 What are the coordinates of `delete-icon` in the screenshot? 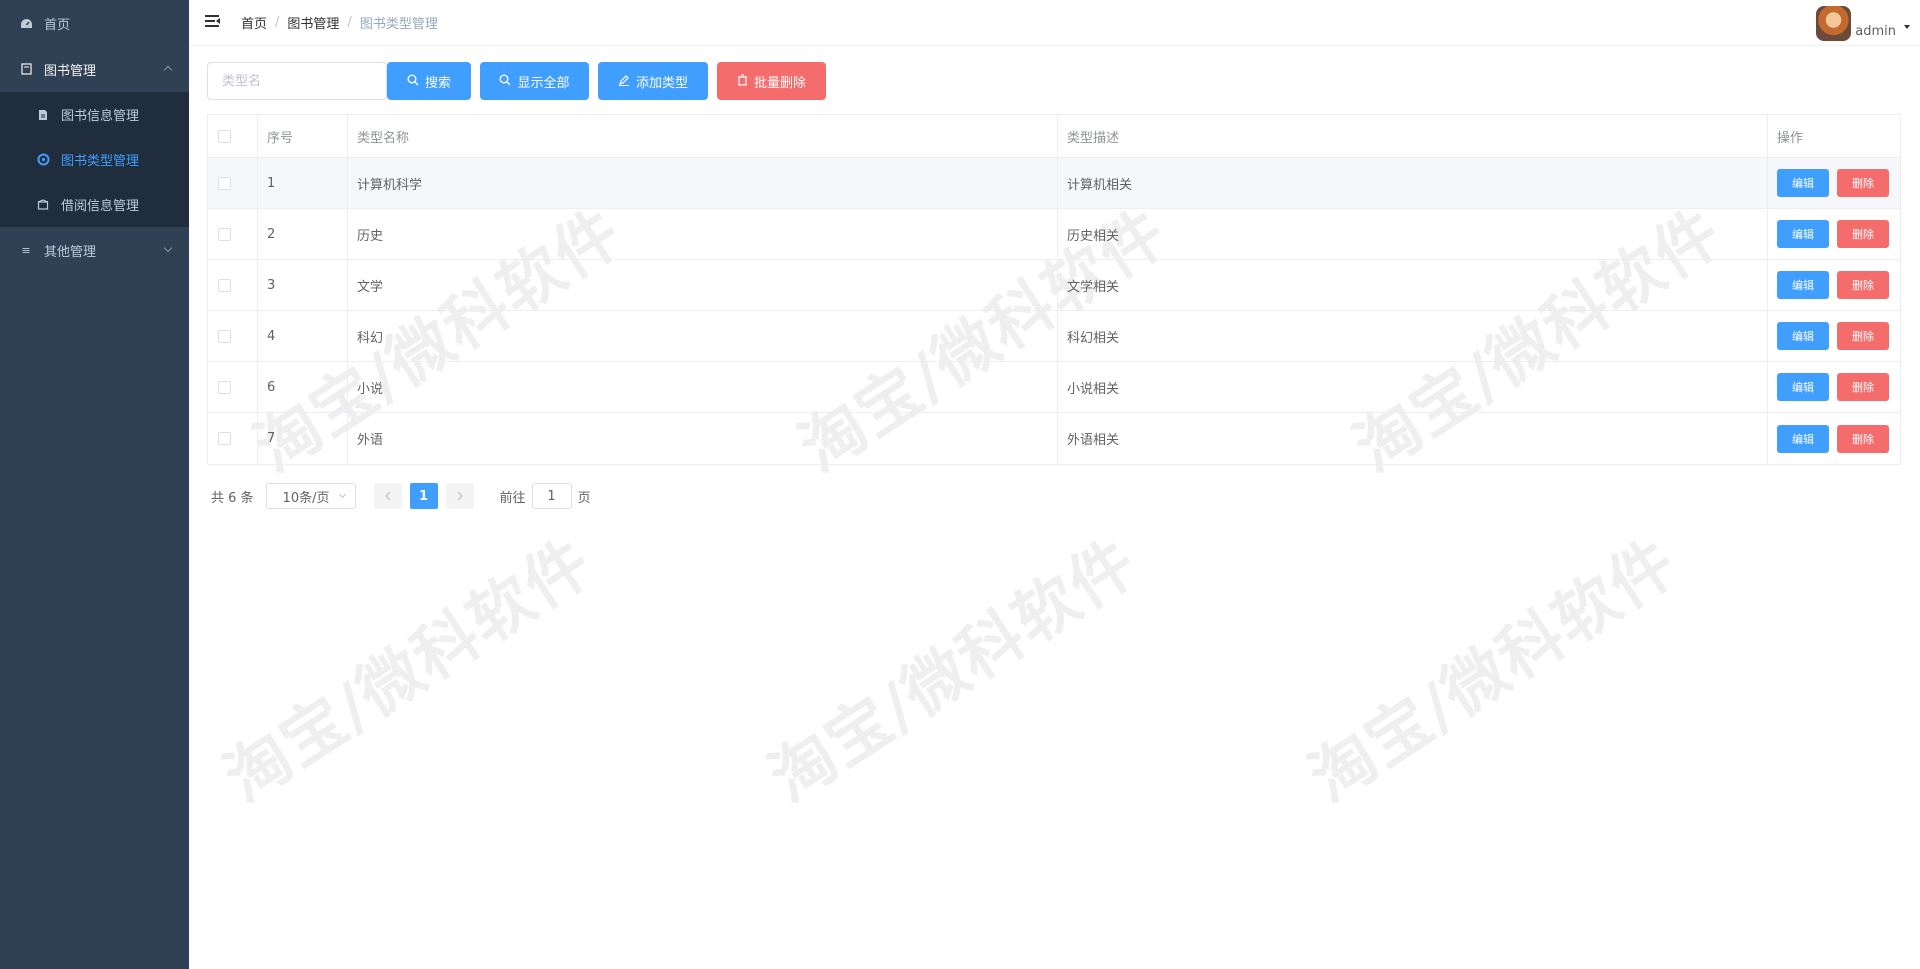 It's located at (742, 81).